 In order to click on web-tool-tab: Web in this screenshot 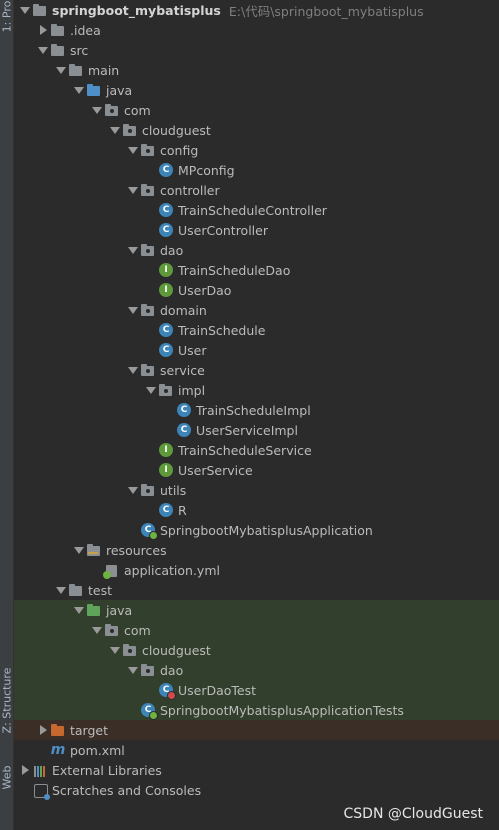, I will do `click(6, 777)`.